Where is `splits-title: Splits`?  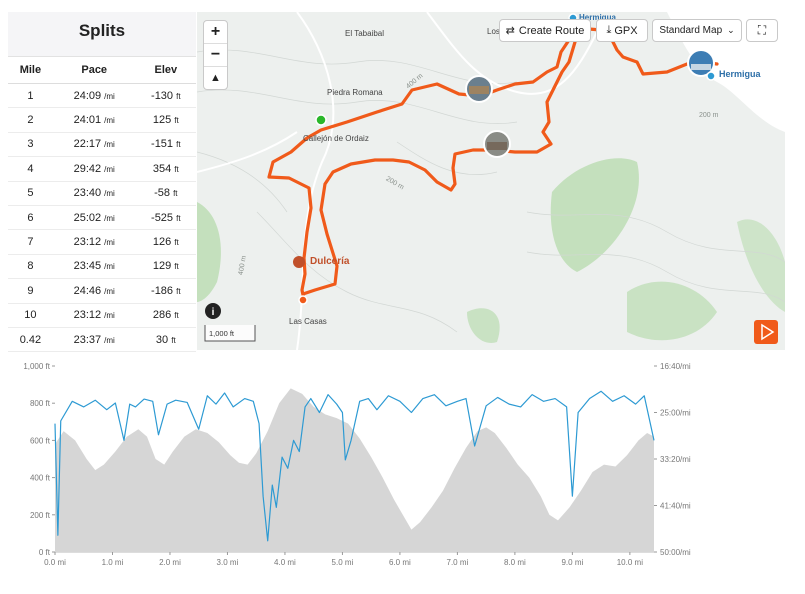 splits-title: Splits is located at coordinates (102, 34).